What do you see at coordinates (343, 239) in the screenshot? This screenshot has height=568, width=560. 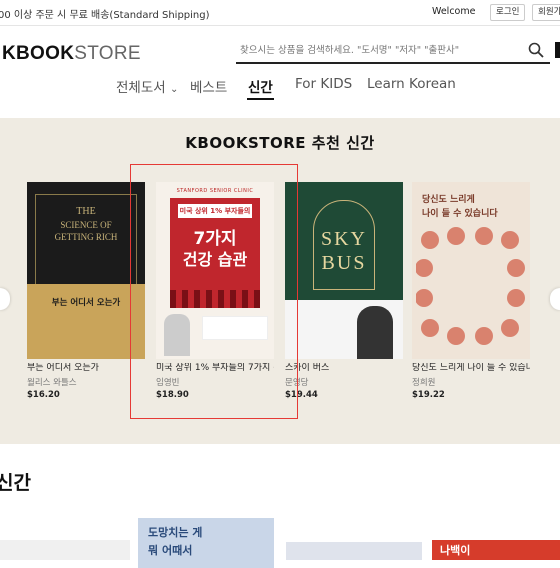 I see `cover-line: SKY` at bounding box center [343, 239].